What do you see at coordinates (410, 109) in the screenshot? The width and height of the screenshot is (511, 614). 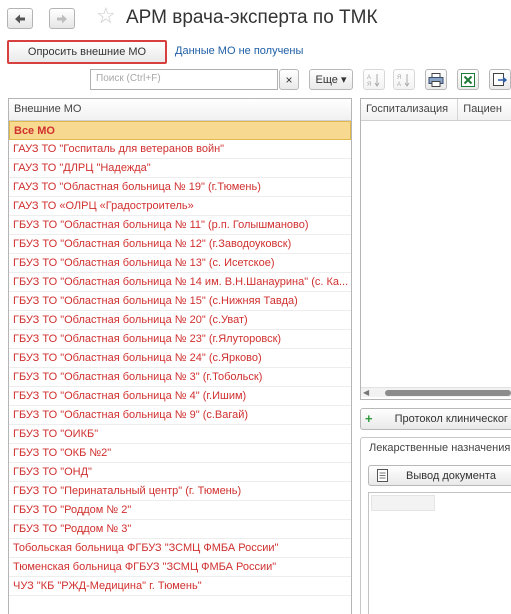 I see `column-header-hospitalization: Госпитализация` at bounding box center [410, 109].